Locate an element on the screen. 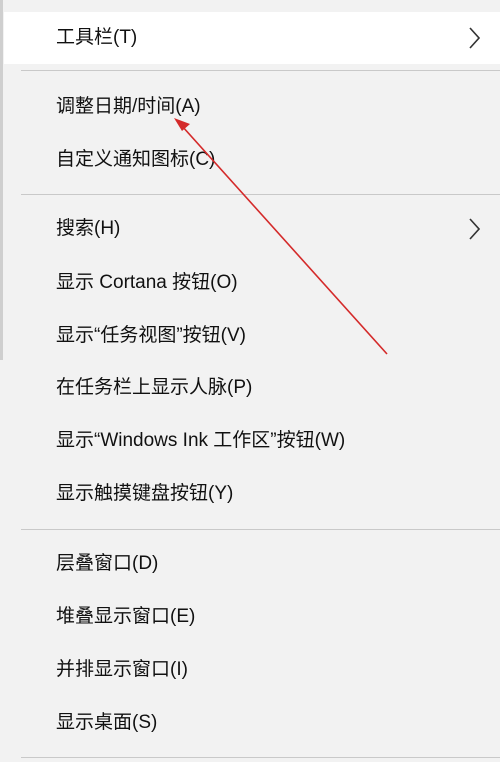 The height and width of the screenshot is (762, 500). menu-item-label: 搜索(H) is located at coordinates (88, 228).